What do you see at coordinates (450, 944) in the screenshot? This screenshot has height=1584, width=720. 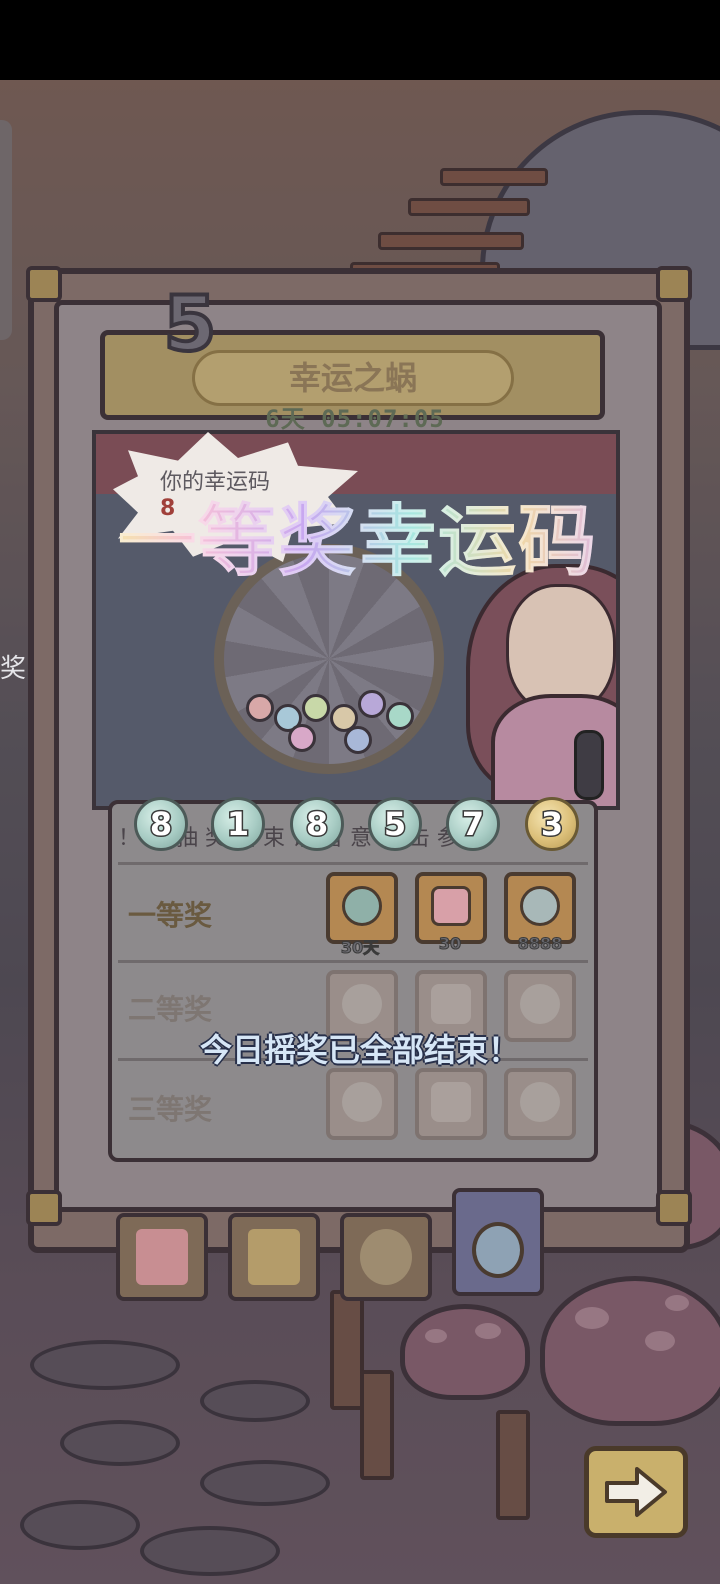 I see `prize-caption: 30` at bounding box center [450, 944].